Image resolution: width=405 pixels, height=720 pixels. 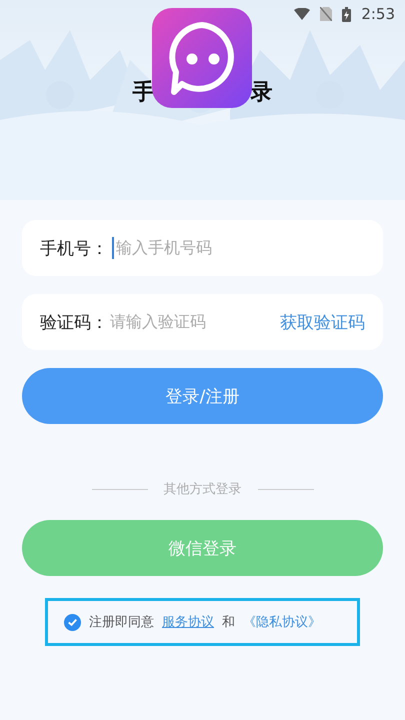 What do you see at coordinates (378, 14) in the screenshot?
I see `status-time: 2:53` at bounding box center [378, 14].